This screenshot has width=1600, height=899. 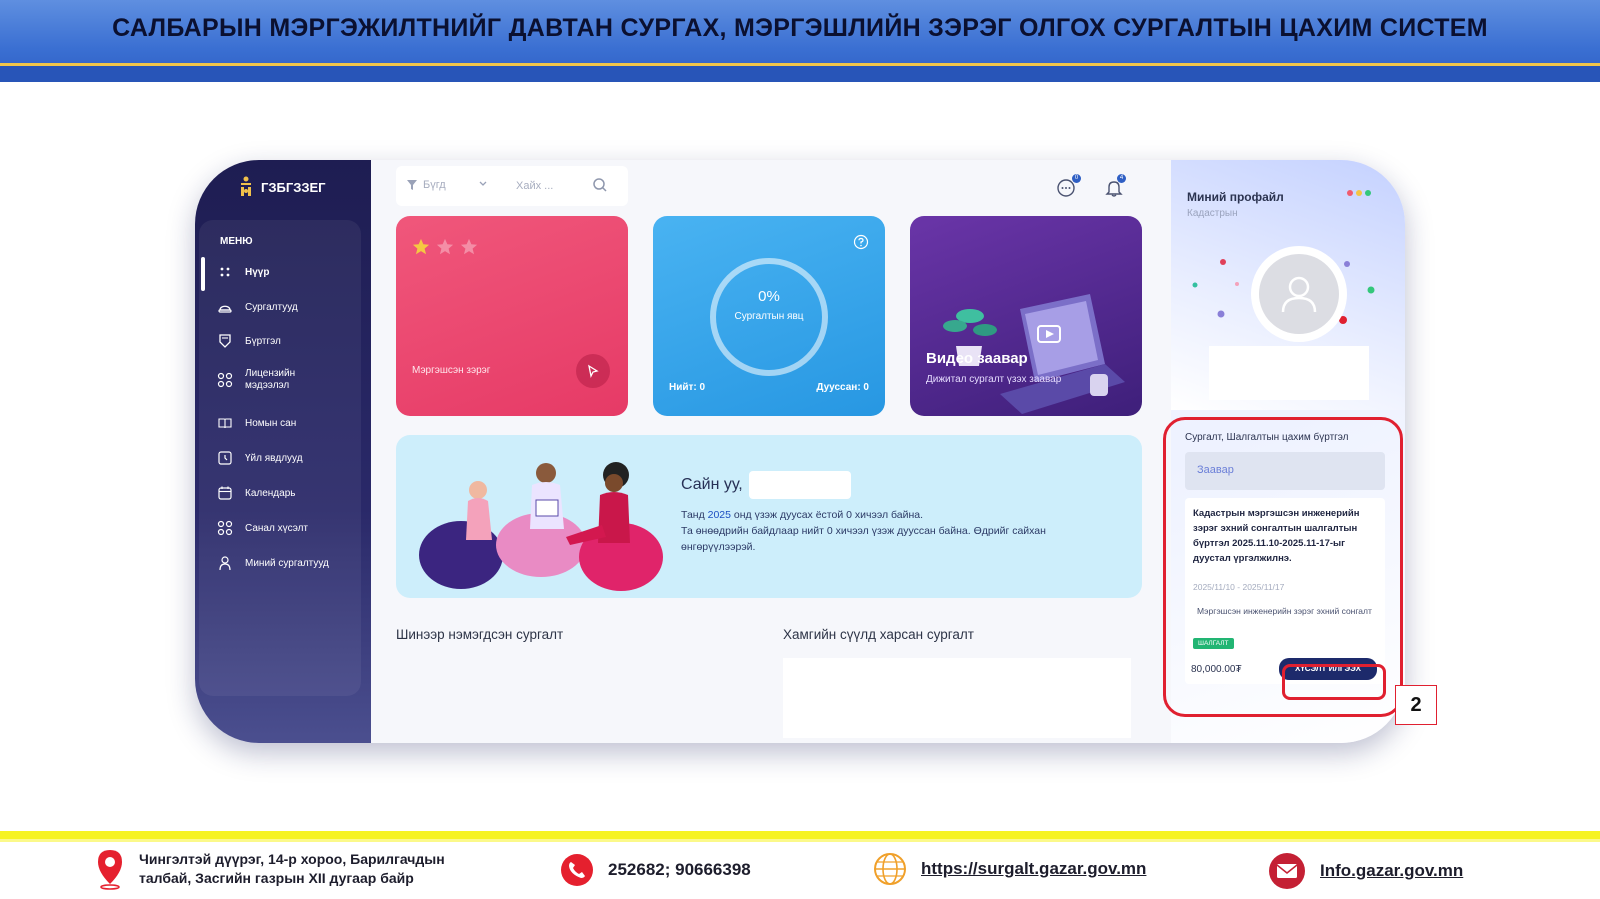 What do you see at coordinates (1416, 705) in the screenshot?
I see `step-callout: 2` at bounding box center [1416, 705].